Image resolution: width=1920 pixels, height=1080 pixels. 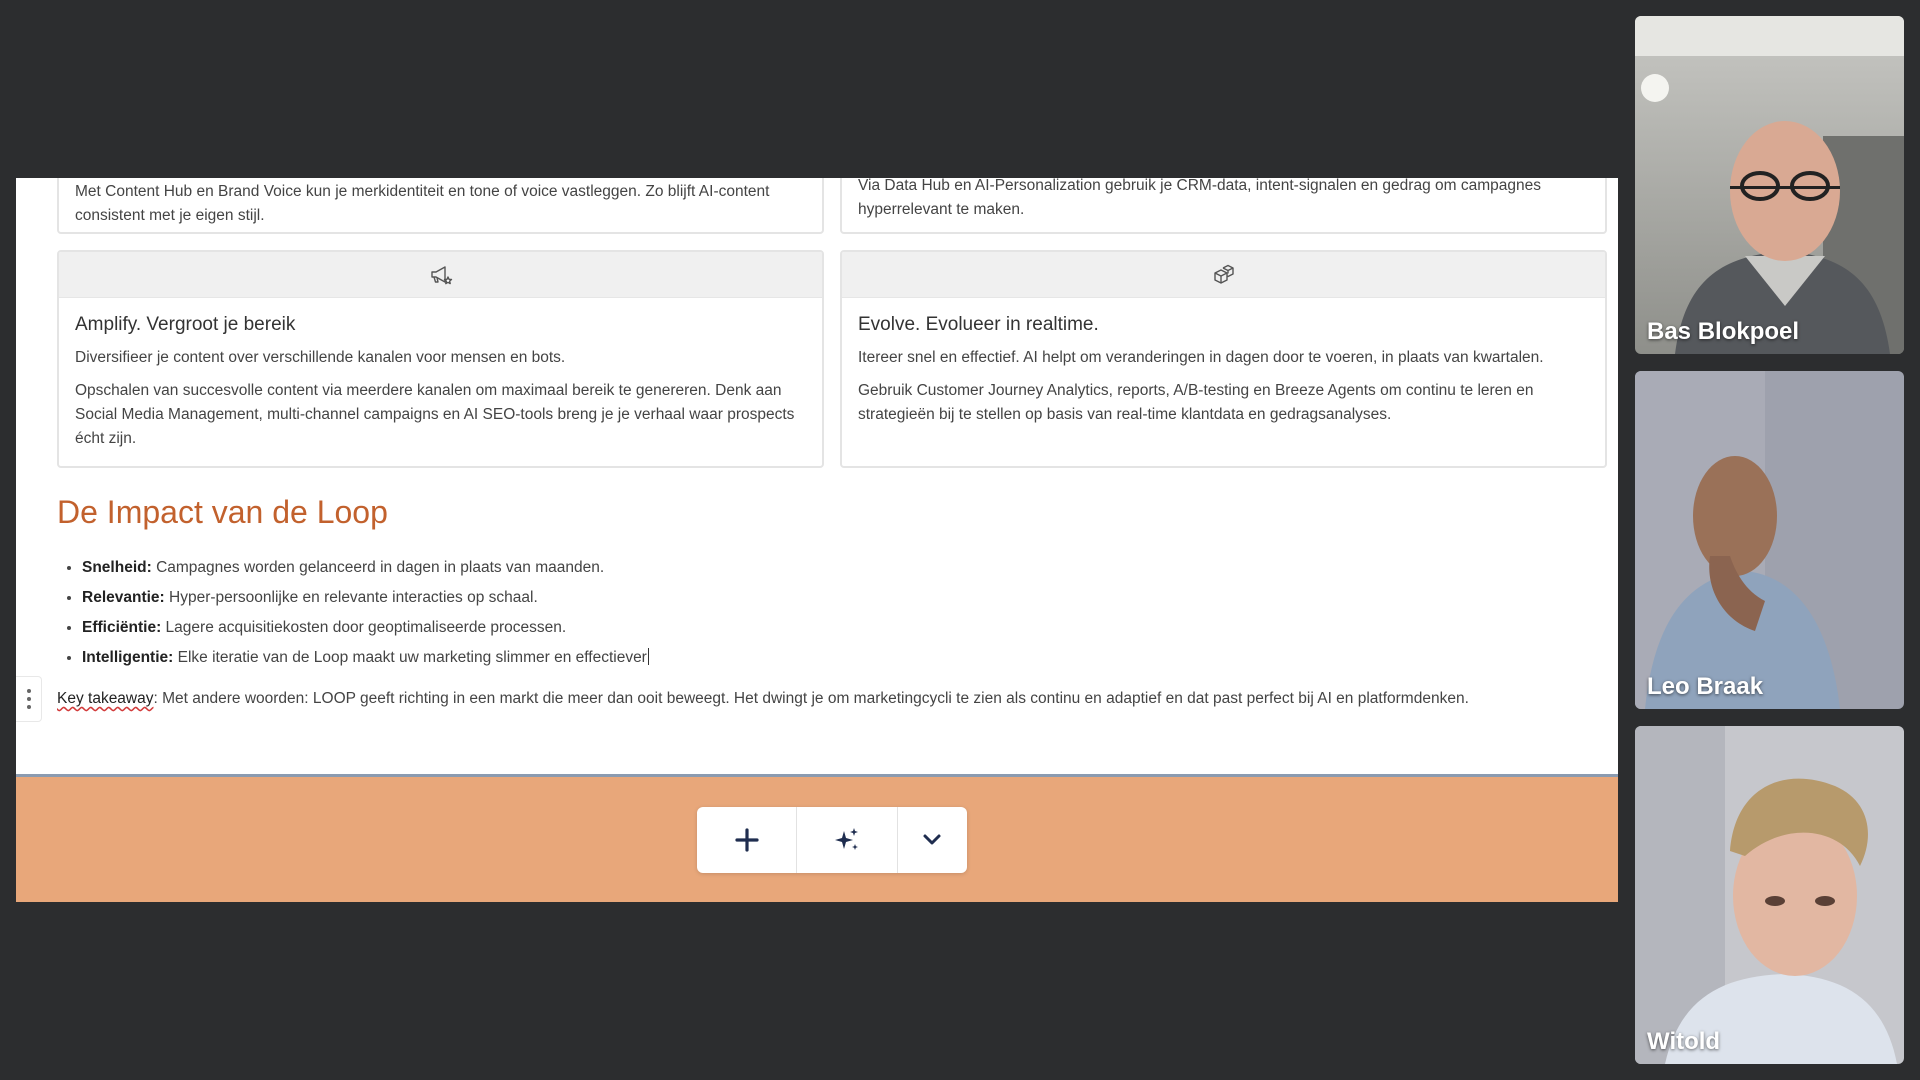 I want to click on participant-tile: Bas Blokpoel, so click(x=1769, y=185).